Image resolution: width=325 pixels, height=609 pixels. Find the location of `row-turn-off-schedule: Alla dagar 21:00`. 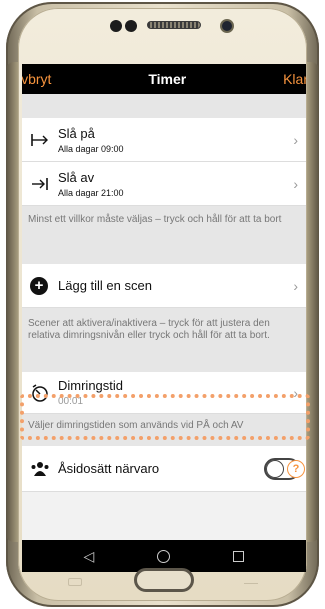

row-turn-off-schedule: Alla dagar 21:00 is located at coordinates (91, 192).